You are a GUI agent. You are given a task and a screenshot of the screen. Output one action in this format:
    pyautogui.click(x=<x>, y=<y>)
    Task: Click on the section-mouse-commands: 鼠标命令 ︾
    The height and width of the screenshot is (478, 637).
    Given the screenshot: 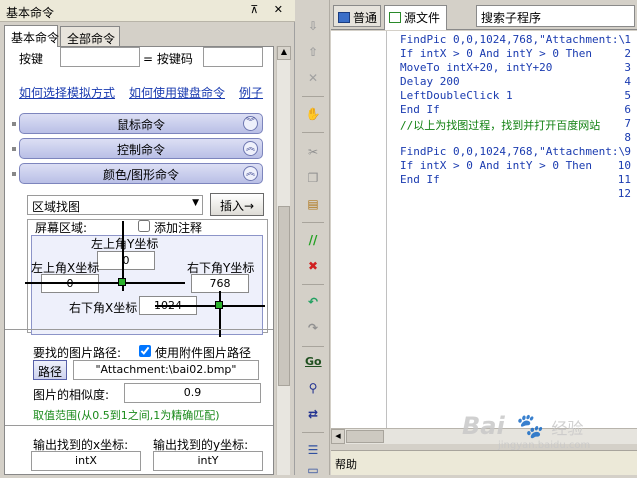 What is the action you would take?
    pyautogui.click(x=137, y=123)
    